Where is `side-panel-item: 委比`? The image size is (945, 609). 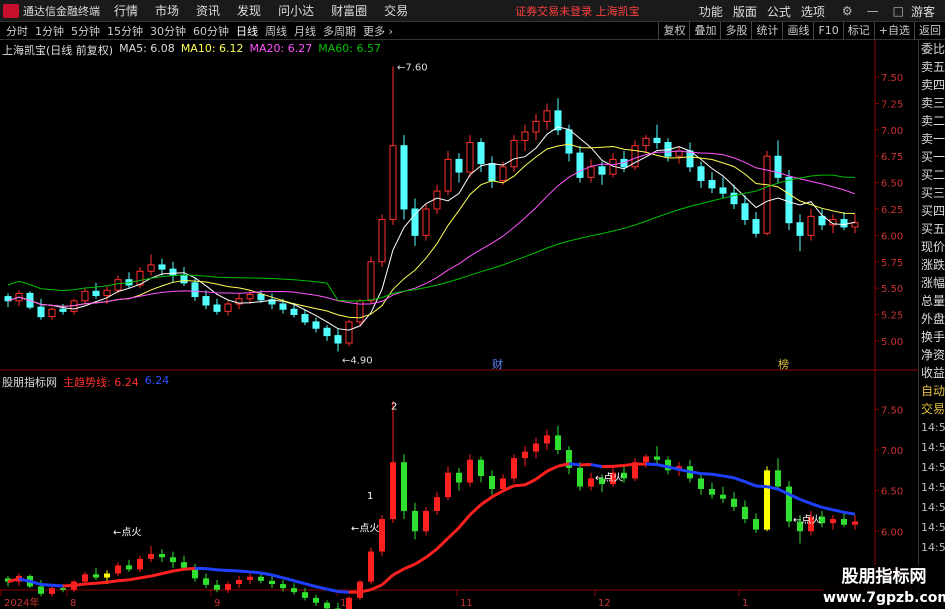
side-panel-item: 委比 is located at coordinates (932, 49).